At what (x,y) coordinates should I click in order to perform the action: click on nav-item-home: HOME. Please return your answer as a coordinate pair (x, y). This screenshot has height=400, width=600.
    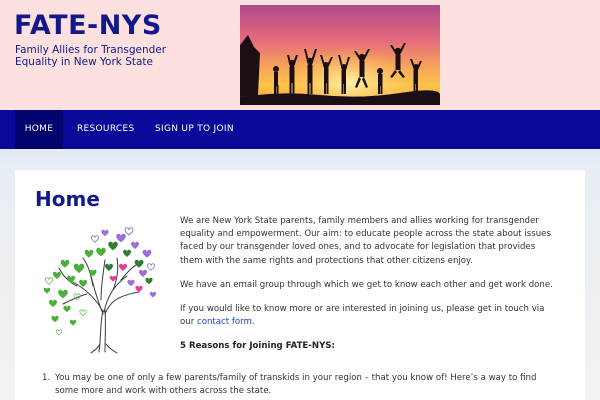
    Looking at the image, I should click on (39, 129).